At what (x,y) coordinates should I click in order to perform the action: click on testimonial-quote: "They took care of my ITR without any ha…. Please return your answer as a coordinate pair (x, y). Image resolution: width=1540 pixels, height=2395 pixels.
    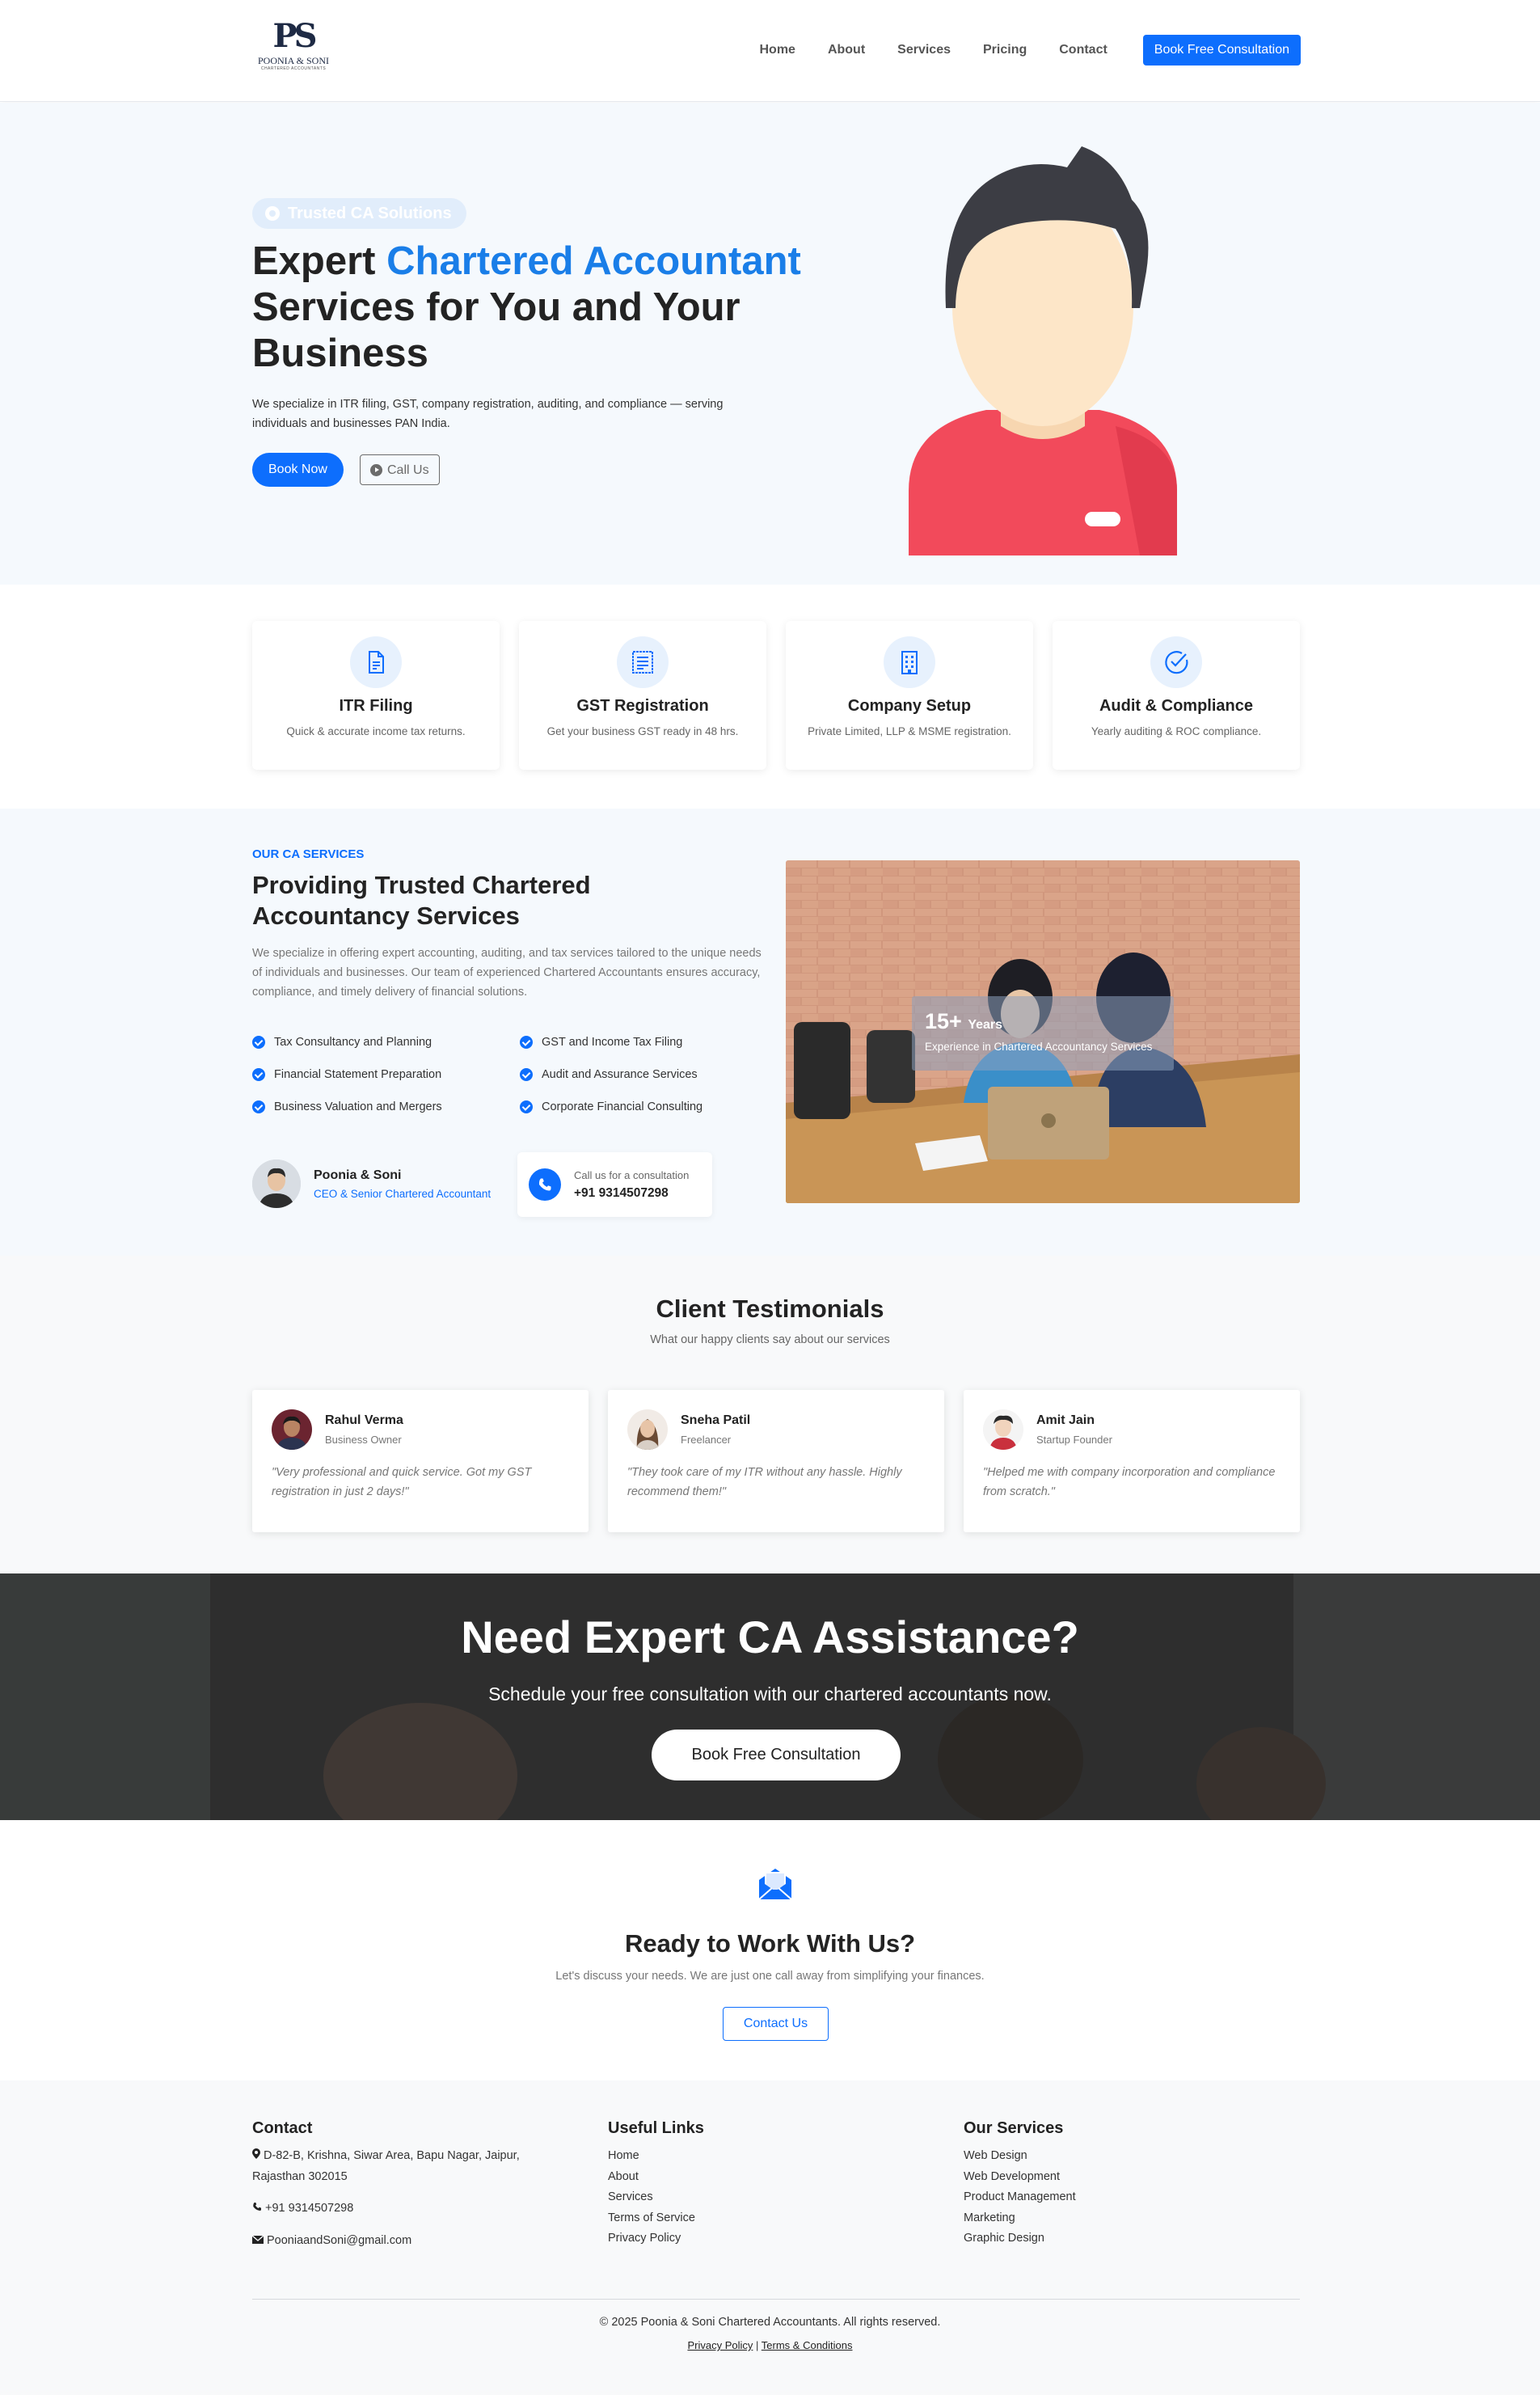
    Looking at the image, I should click on (765, 1482).